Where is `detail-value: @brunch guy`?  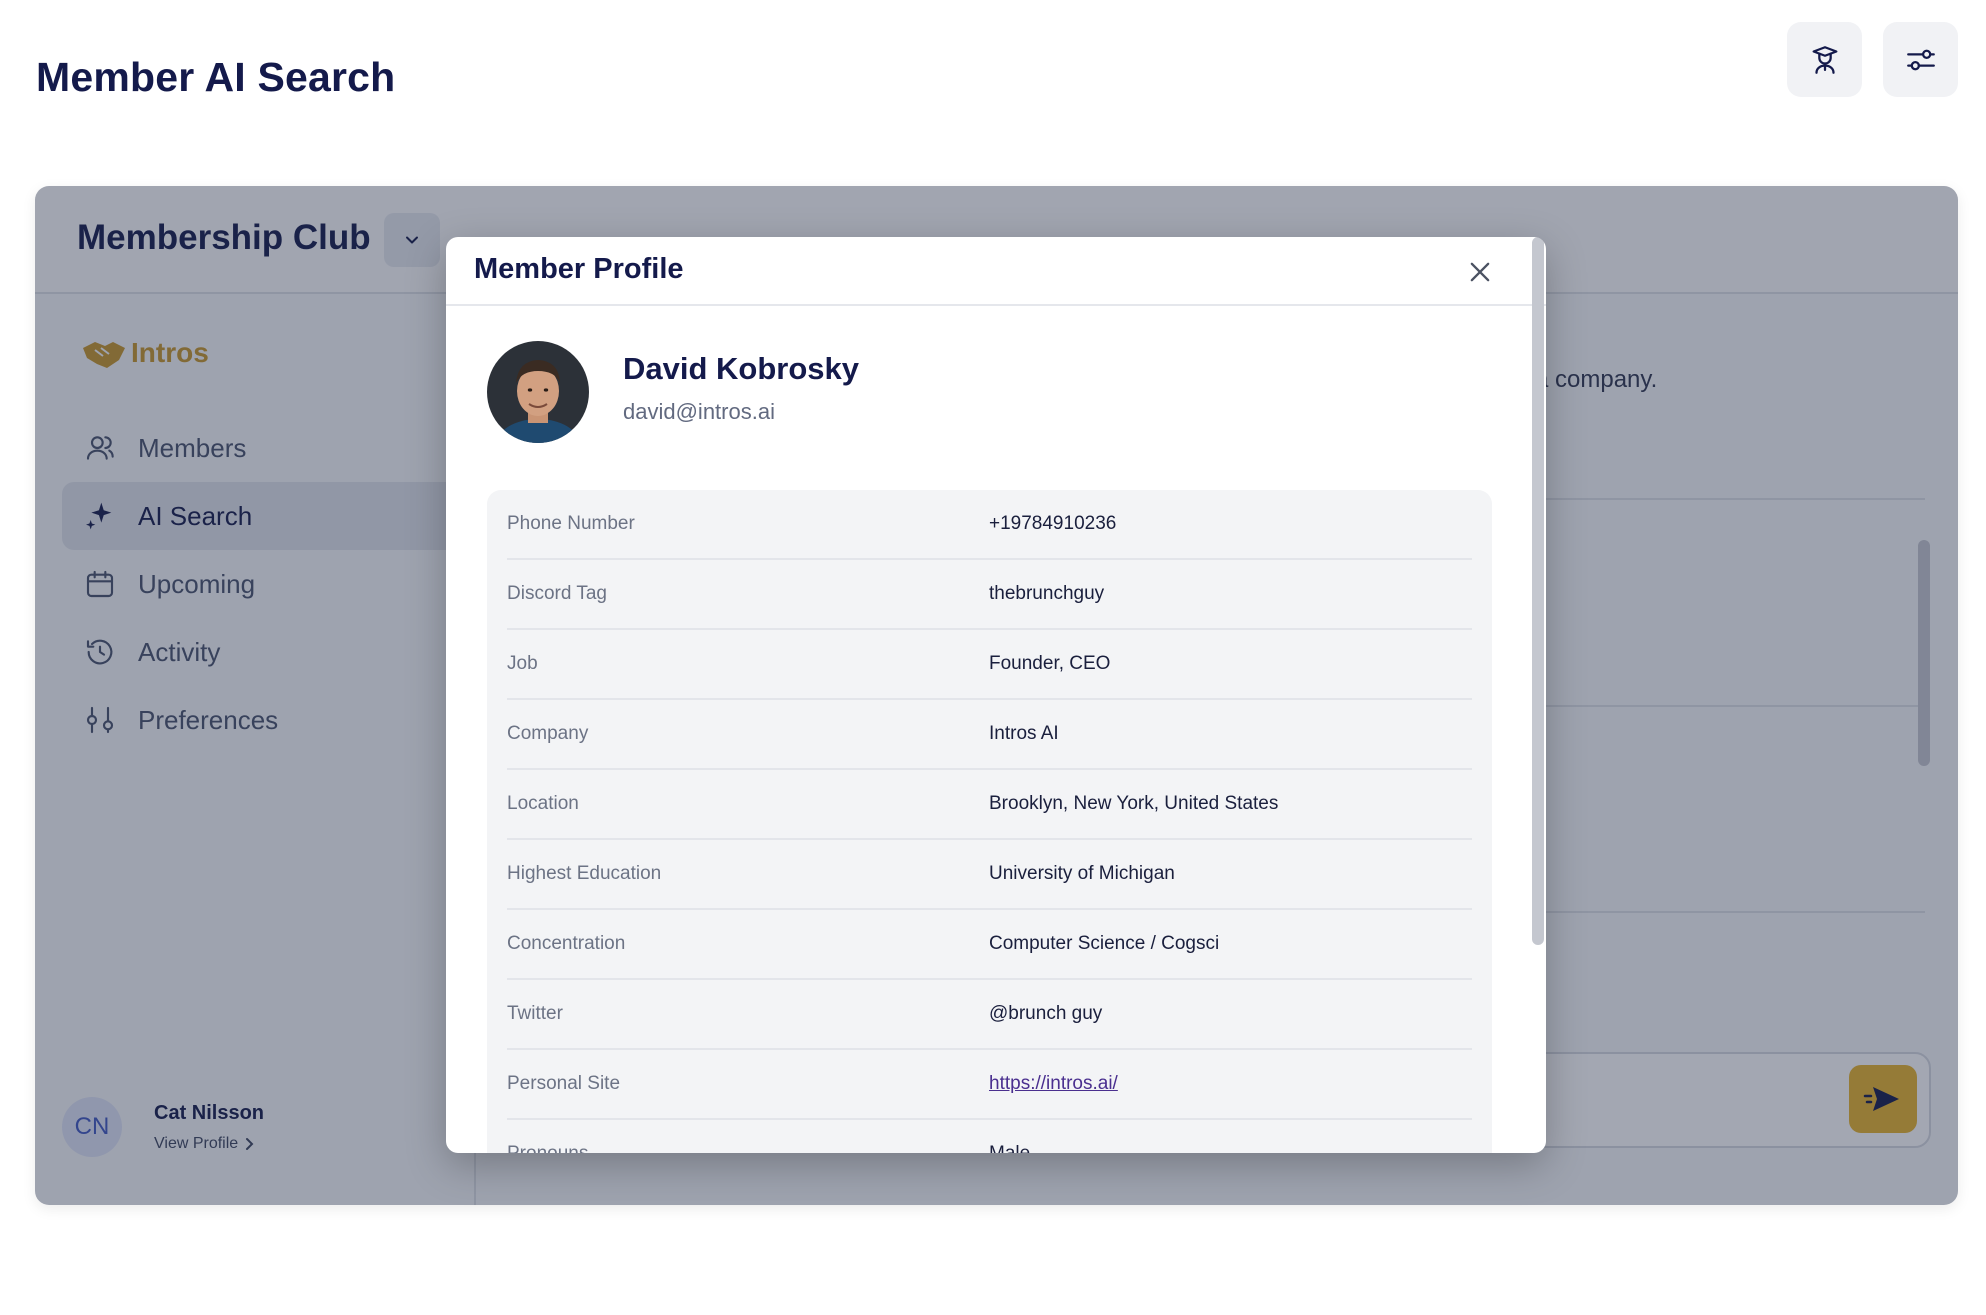 detail-value: @brunch guy is located at coordinates (1046, 1013).